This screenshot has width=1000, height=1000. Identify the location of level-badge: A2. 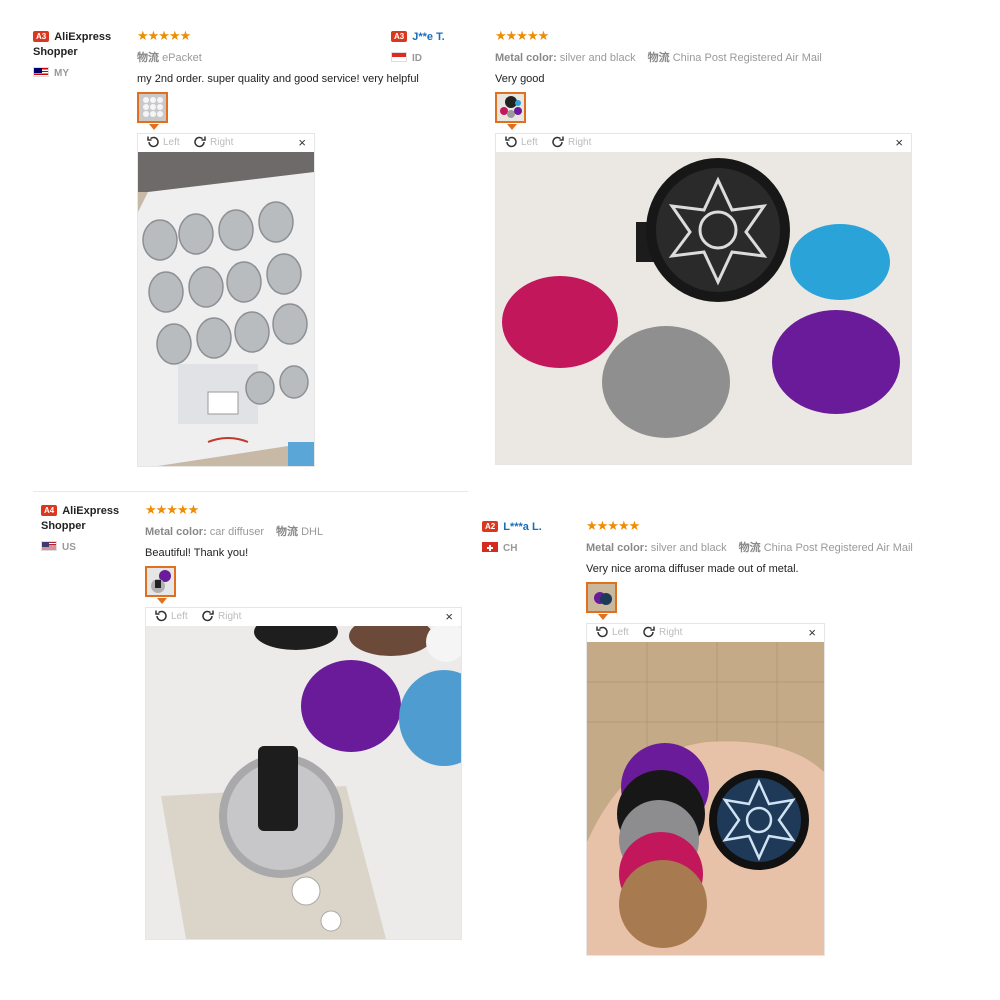
(490, 526).